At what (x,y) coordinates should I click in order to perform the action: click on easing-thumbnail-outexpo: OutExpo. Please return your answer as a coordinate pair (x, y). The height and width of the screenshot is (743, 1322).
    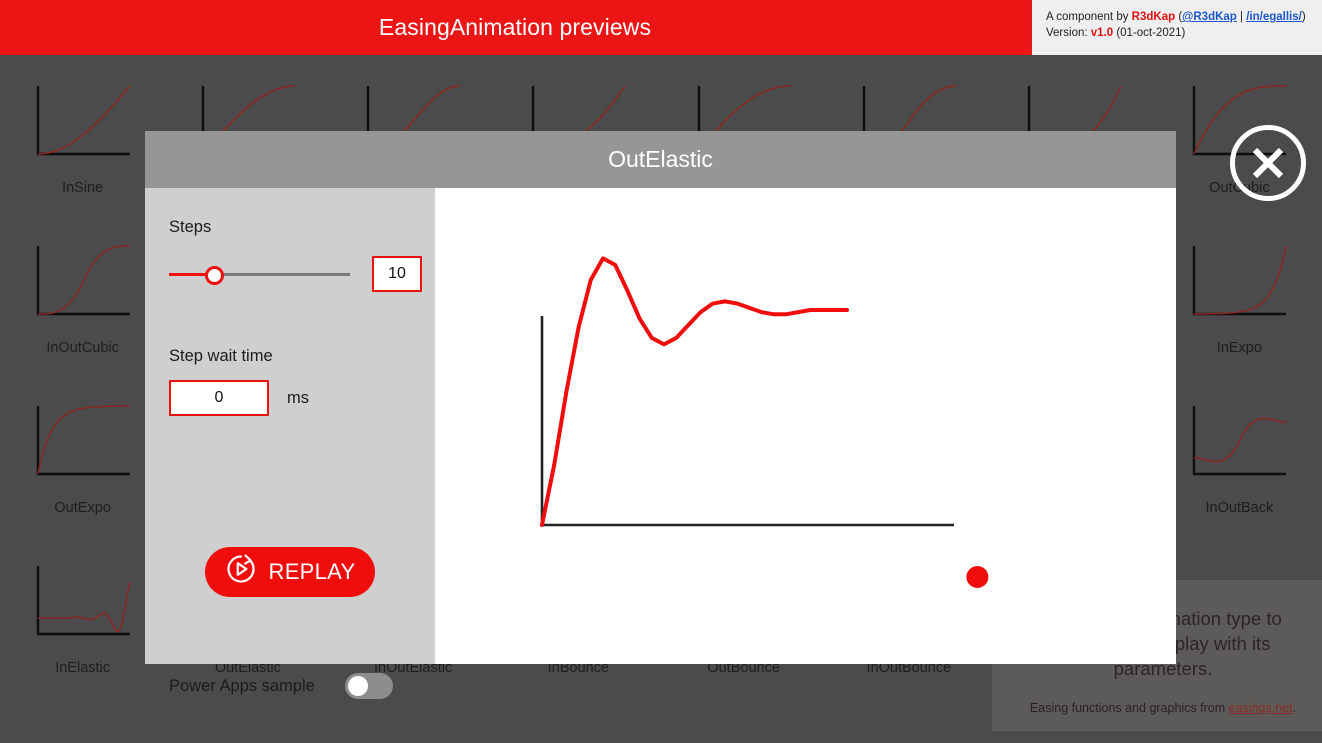
    Looking at the image, I should click on (82, 455).